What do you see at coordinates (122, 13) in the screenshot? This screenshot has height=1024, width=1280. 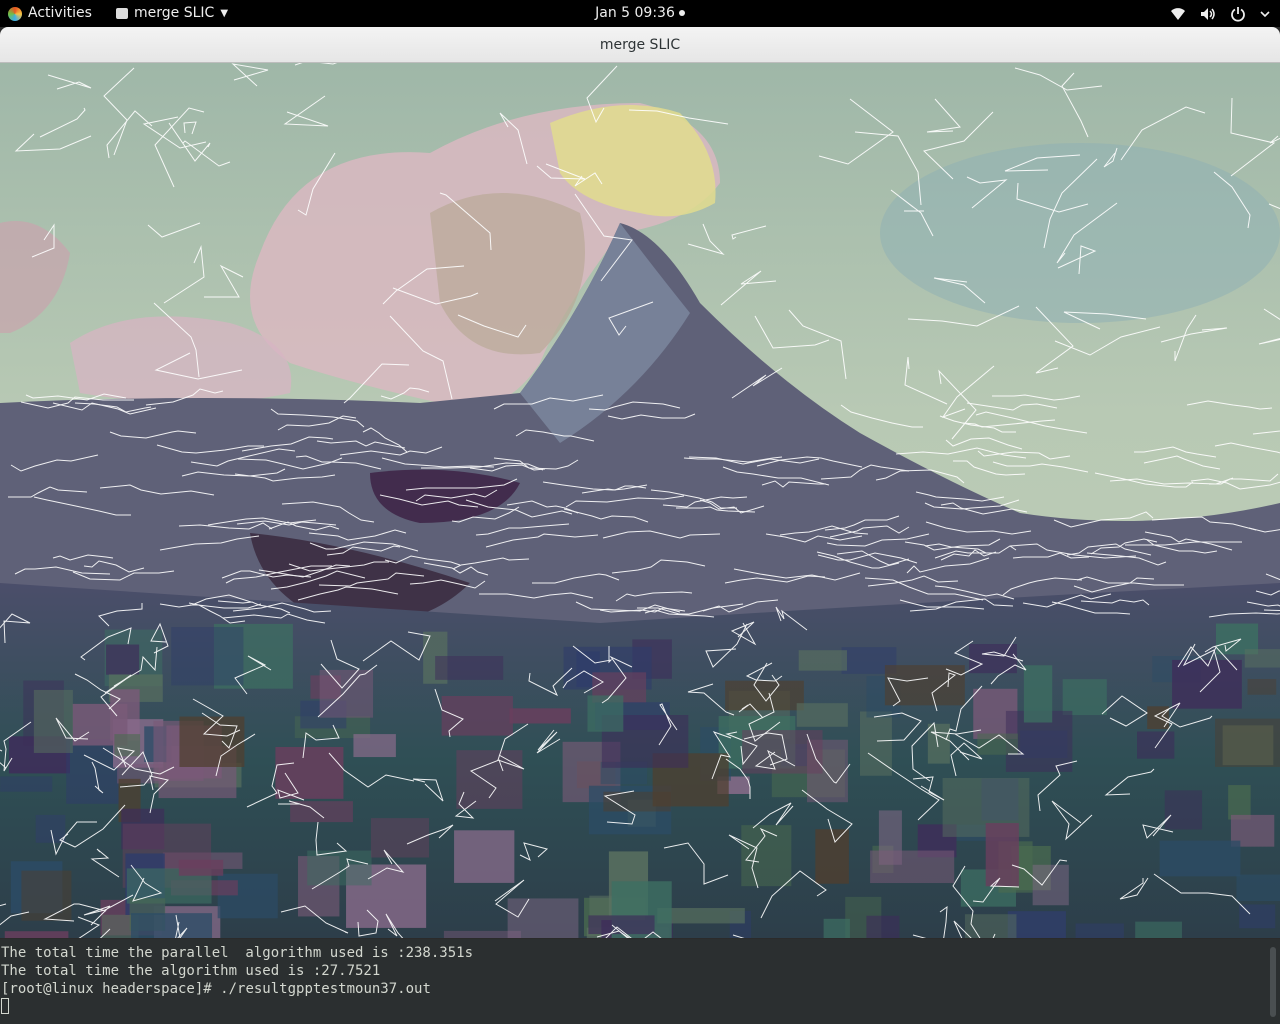 I see `app-window-icon` at bounding box center [122, 13].